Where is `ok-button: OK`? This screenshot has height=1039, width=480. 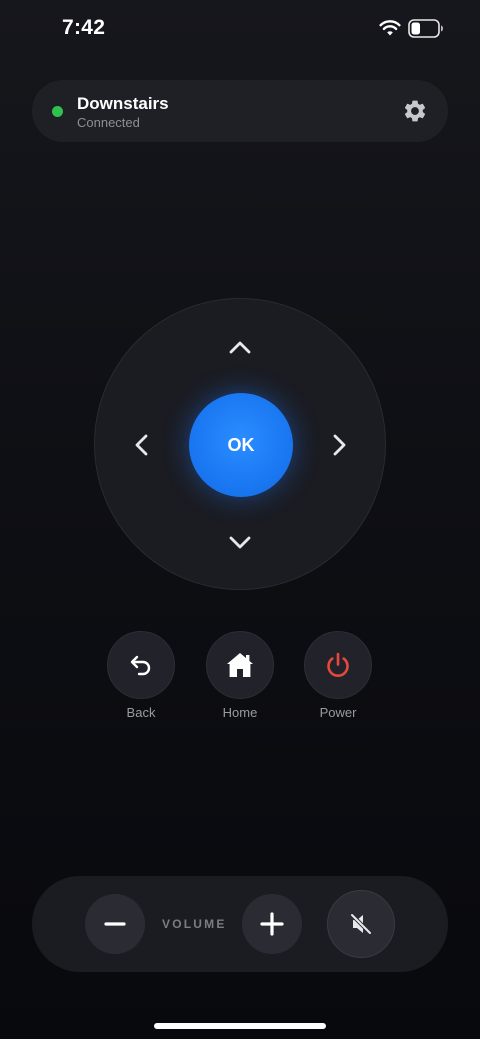
ok-button: OK is located at coordinates (241, 445).